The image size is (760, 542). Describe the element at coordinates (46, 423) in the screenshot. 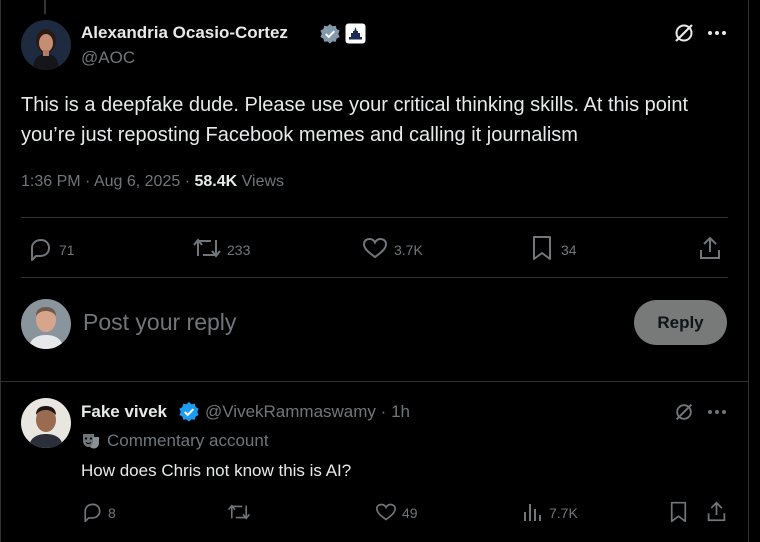

I see `reply-author-avatar` at that location.